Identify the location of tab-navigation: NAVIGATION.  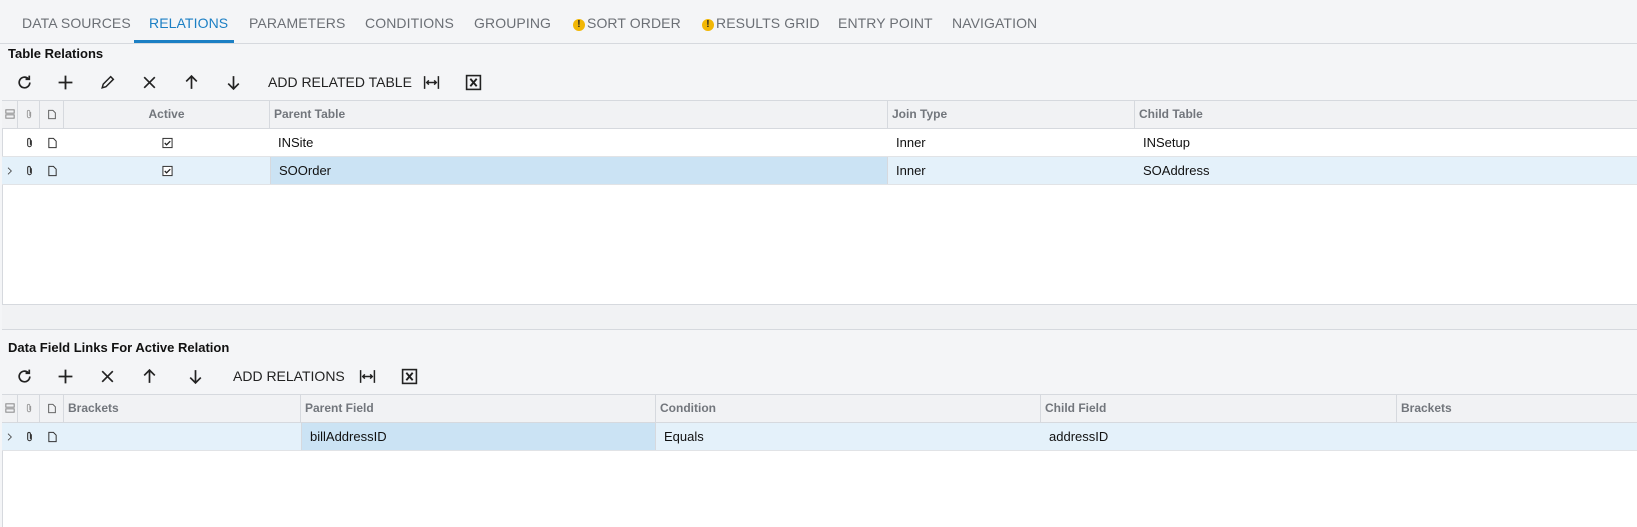
(994, 23).